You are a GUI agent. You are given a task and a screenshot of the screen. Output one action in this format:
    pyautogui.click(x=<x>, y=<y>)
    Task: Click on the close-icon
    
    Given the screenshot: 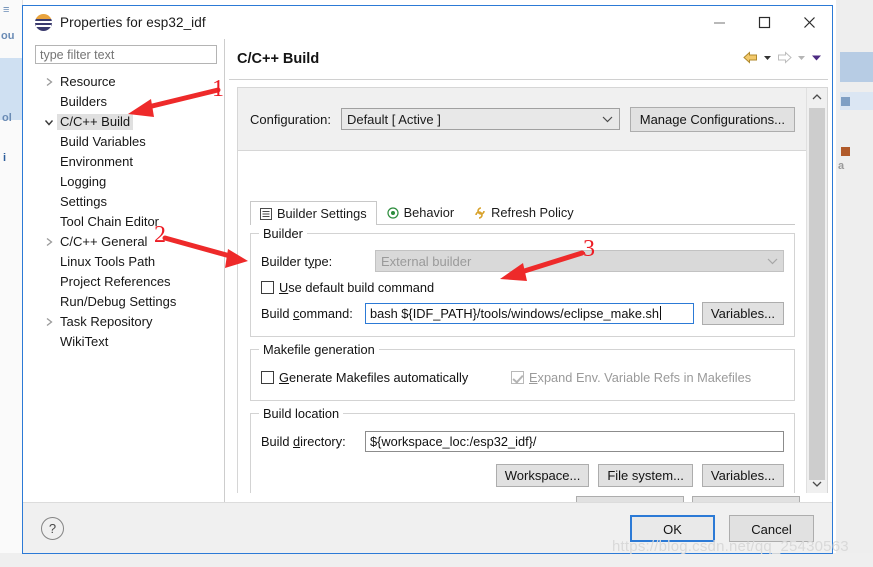 What is the action you would take?
    pyautogui.click(x=809, y=22)
    